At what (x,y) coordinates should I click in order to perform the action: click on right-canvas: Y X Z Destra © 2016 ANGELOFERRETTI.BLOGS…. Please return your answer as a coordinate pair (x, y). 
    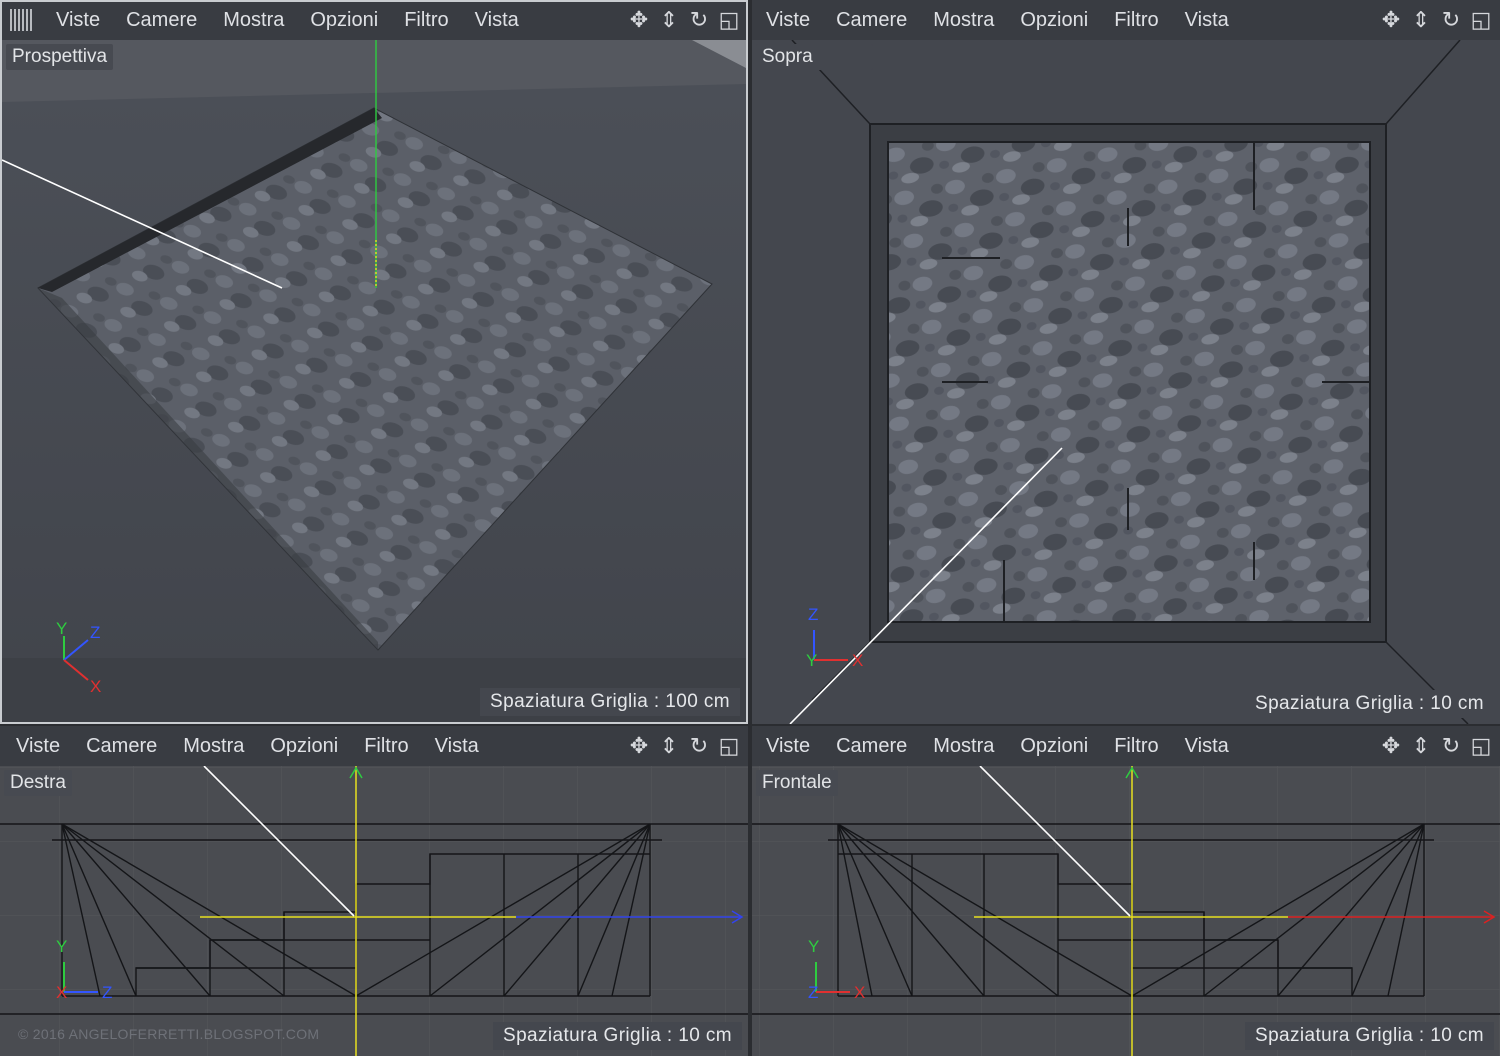
    Looking at the image, I should click on (374, 911).